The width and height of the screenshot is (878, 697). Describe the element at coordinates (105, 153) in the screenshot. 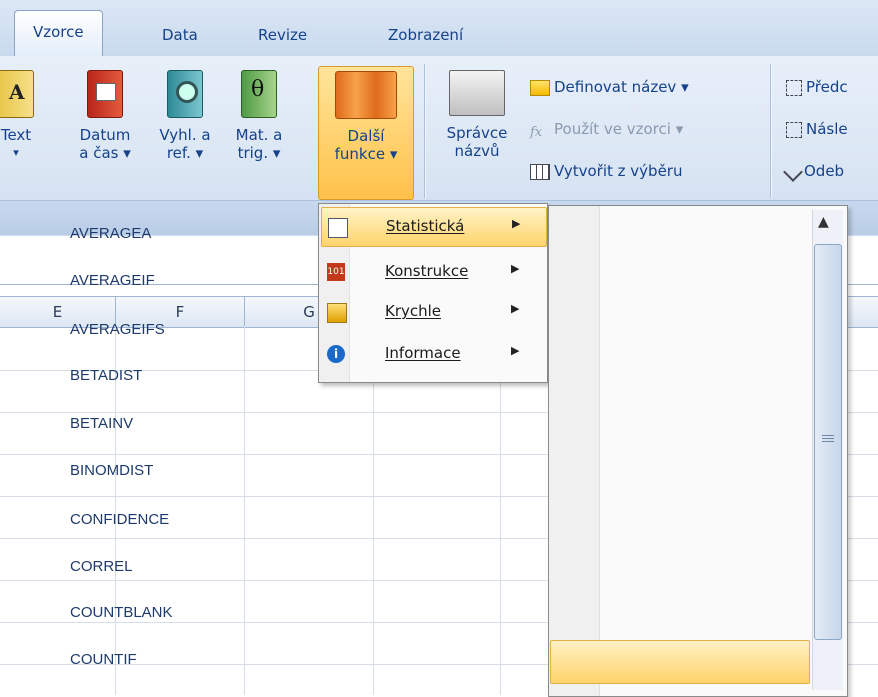

I see `datetime-functions-label-2: a čas ▾` at that location.